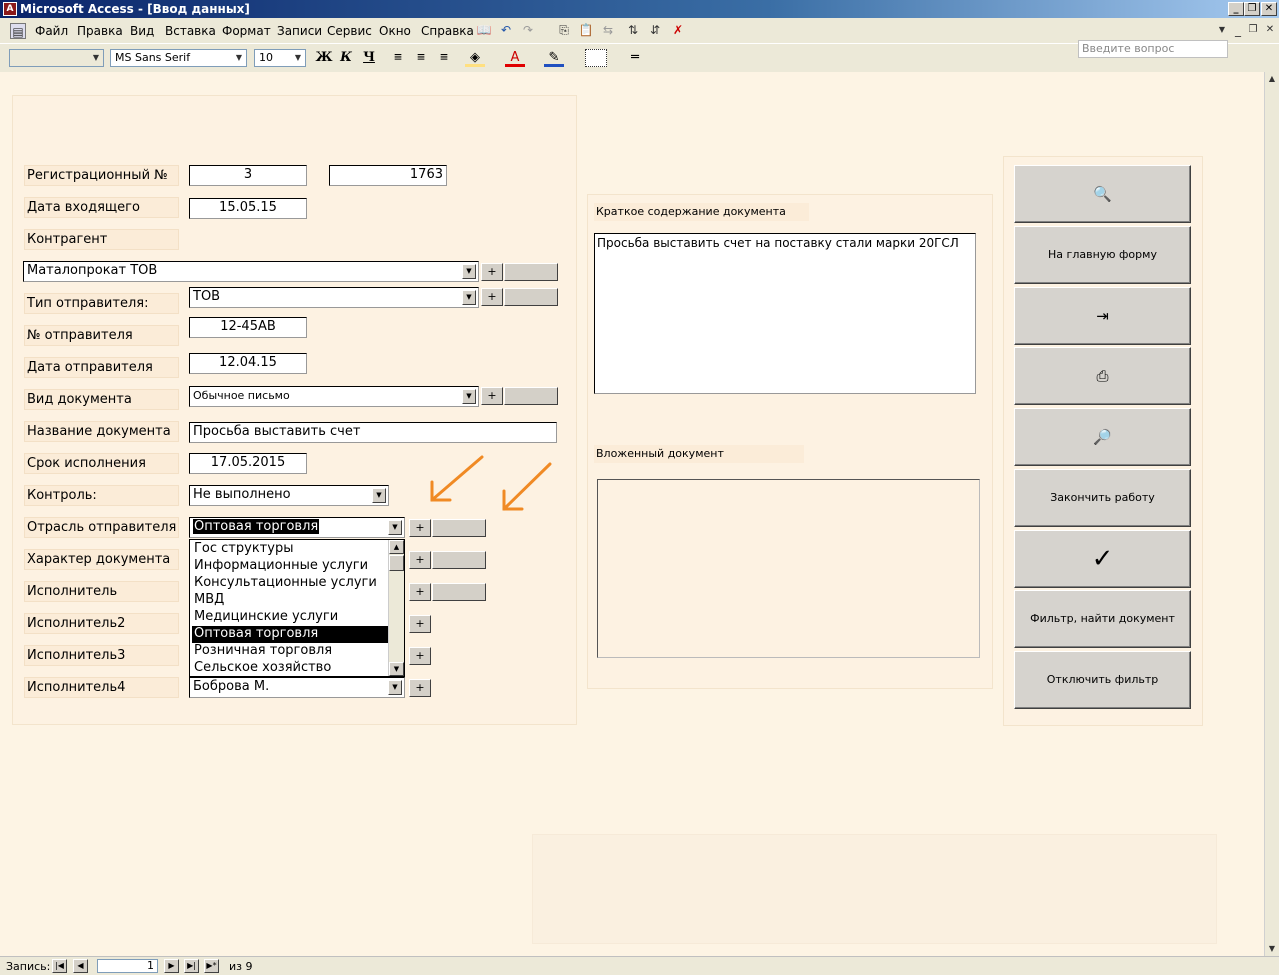 Image resolution: width=1279 pixels, height=975 pixels. Describe the element at coordinates (1271, 514) in the screenshot. I see `workspace-scrollbar` at that location.